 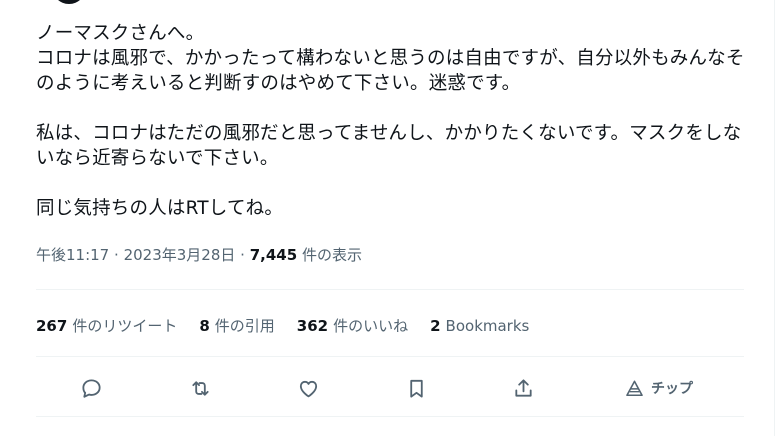 I want to click on heart-icon, so click(x=308, y=388).